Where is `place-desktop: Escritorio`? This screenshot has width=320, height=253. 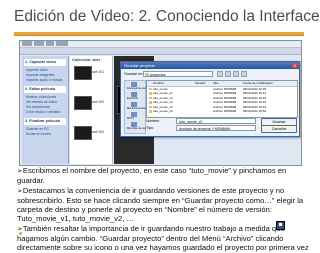
place-desktop: Escritorio is located at coordinates (134, 96).